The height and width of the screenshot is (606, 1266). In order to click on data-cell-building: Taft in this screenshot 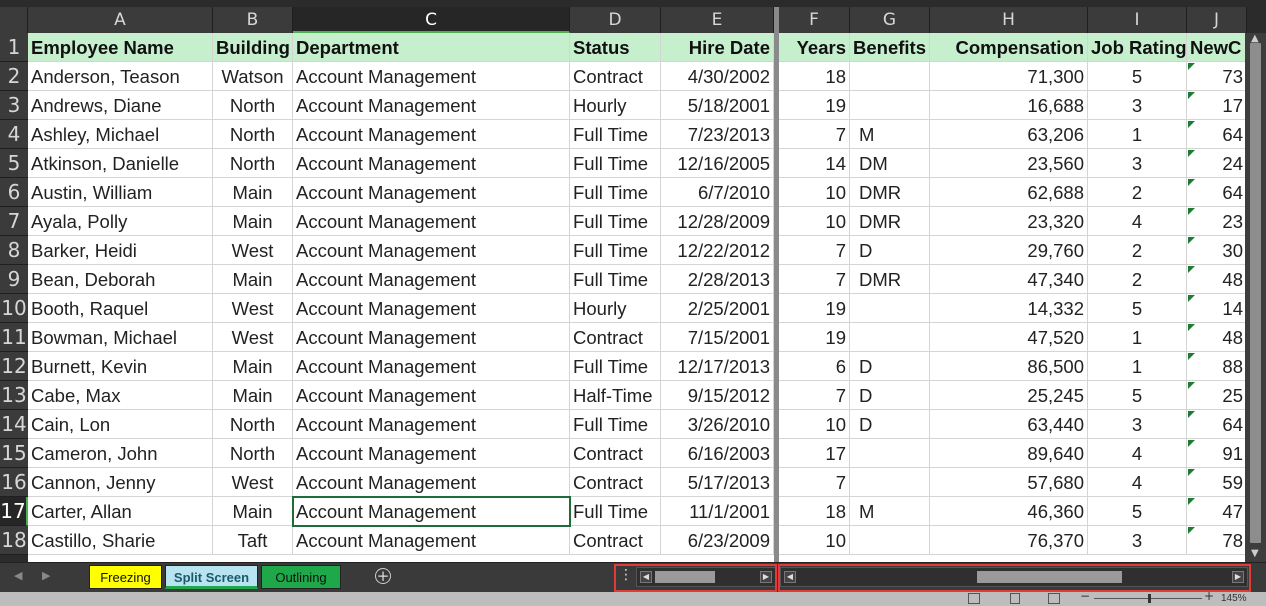, I will do `click(253, 540)`.